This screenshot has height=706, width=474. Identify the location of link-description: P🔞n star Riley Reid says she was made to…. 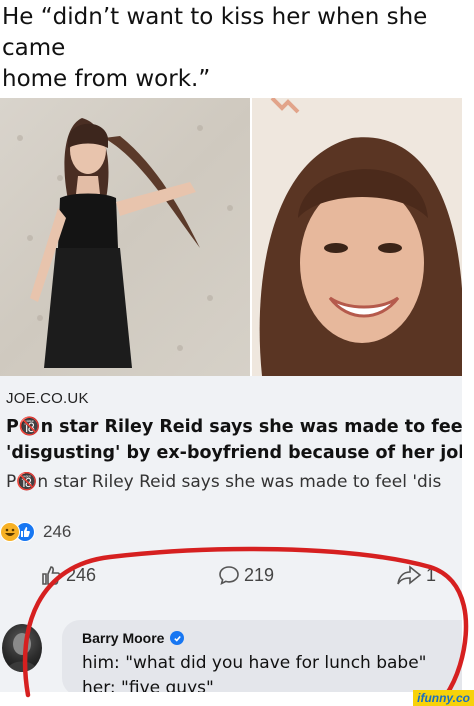
(224, 482).